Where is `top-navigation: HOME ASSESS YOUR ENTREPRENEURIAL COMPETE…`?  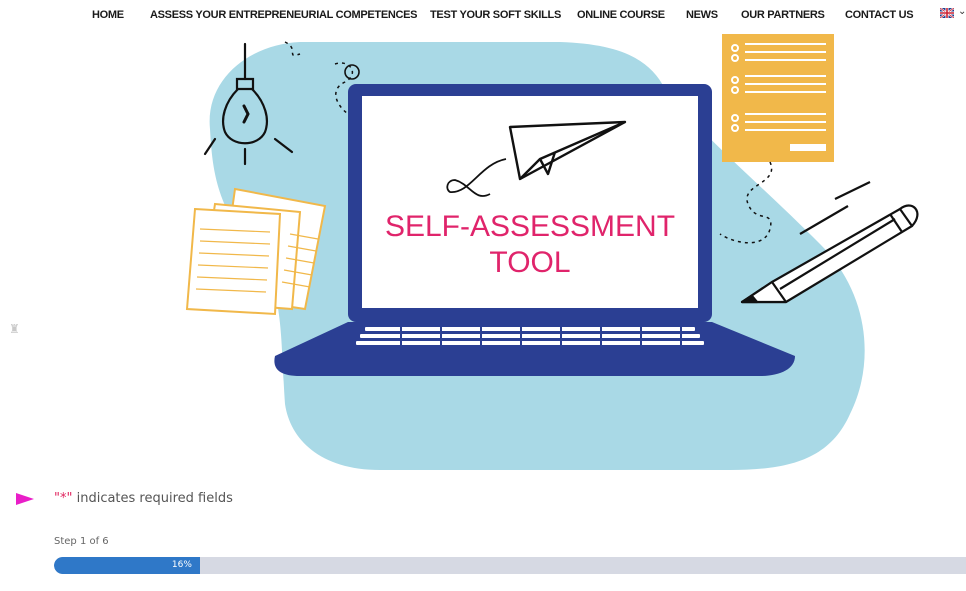 top-navigation: HOME ASSESS YOUR ENTREPRENEURIAL COMPETE… is located at coordinates (483, 17).